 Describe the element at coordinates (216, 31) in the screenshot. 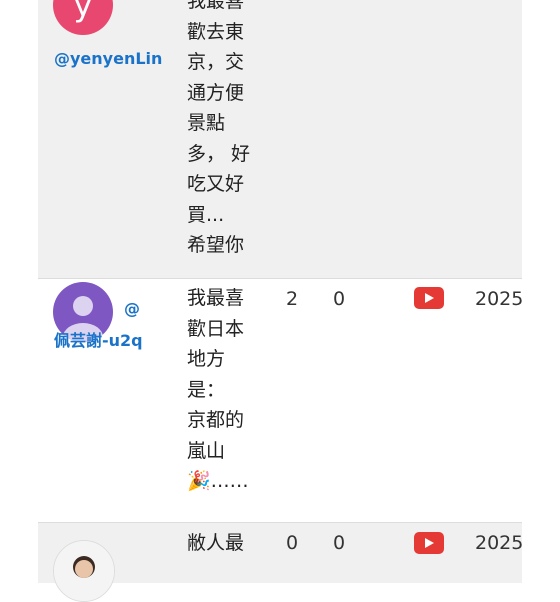

I see `comment-line: 歡去東` at that location.